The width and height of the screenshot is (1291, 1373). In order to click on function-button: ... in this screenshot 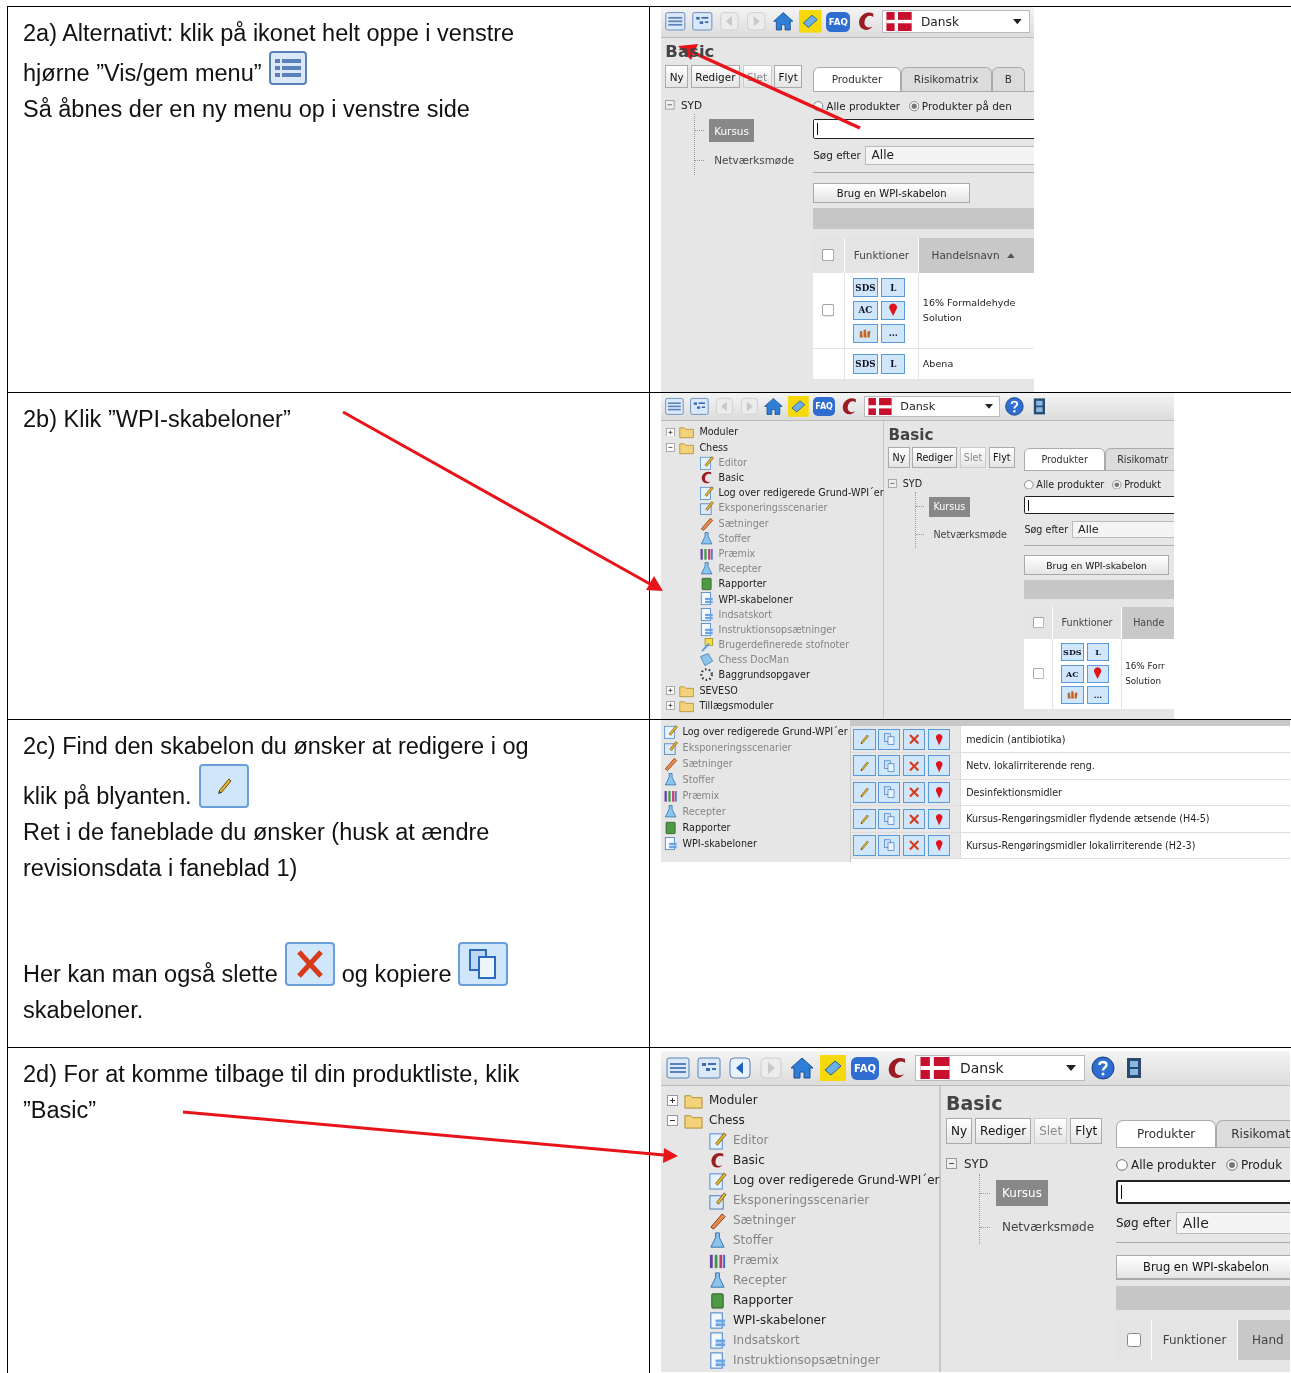, I will do `click(893, 333)`.